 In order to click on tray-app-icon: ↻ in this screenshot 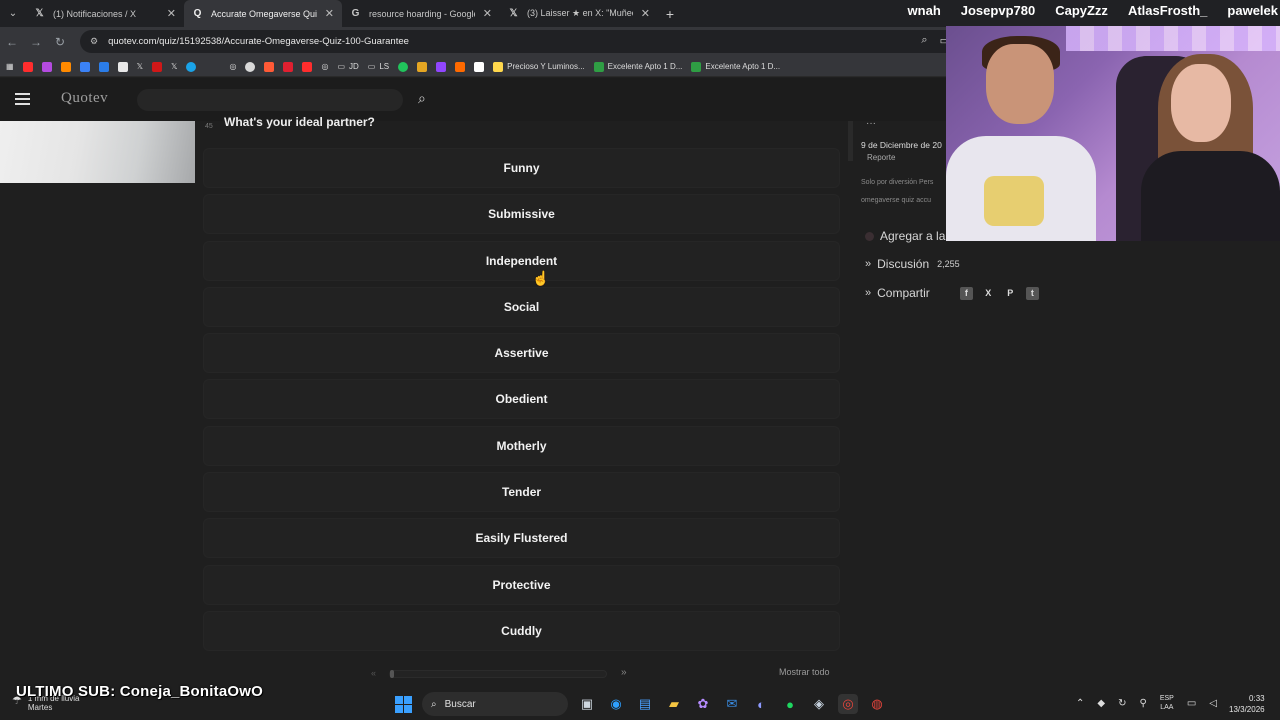, I will do `click(1122, 703)`.